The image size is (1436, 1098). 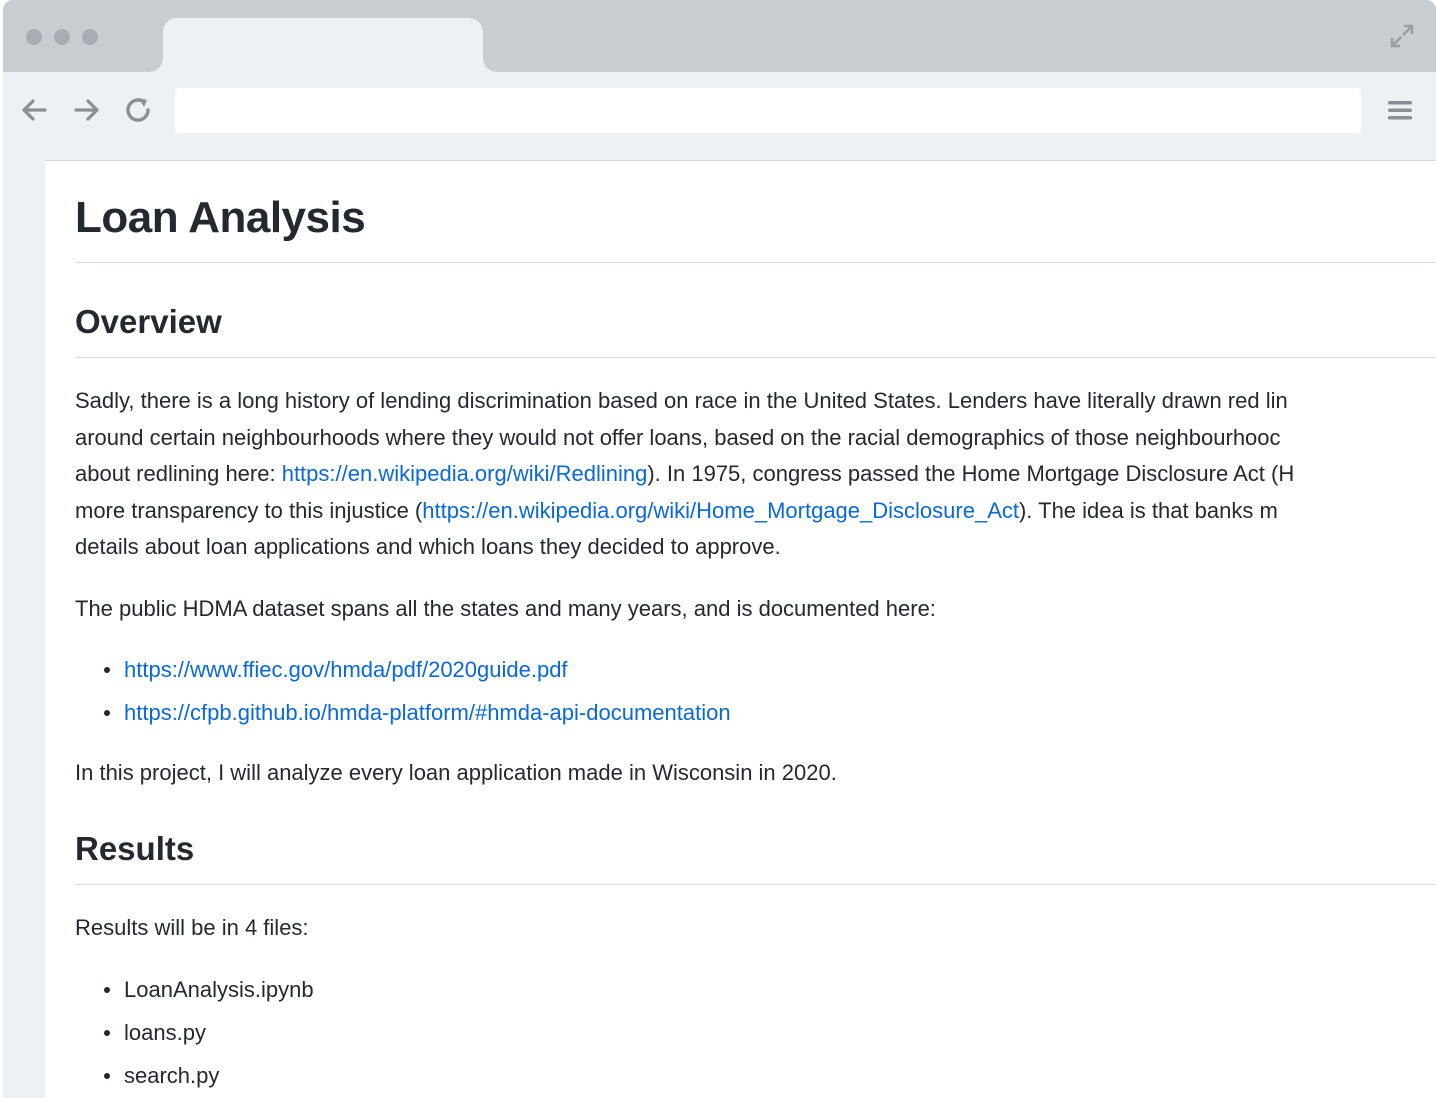 What do you see at coordinates (755, 884) in the screenshot?
I see `results-divider` at bounding box center [755, 884].